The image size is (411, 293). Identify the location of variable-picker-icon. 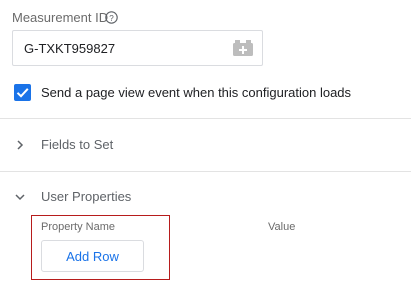
(243, 48).